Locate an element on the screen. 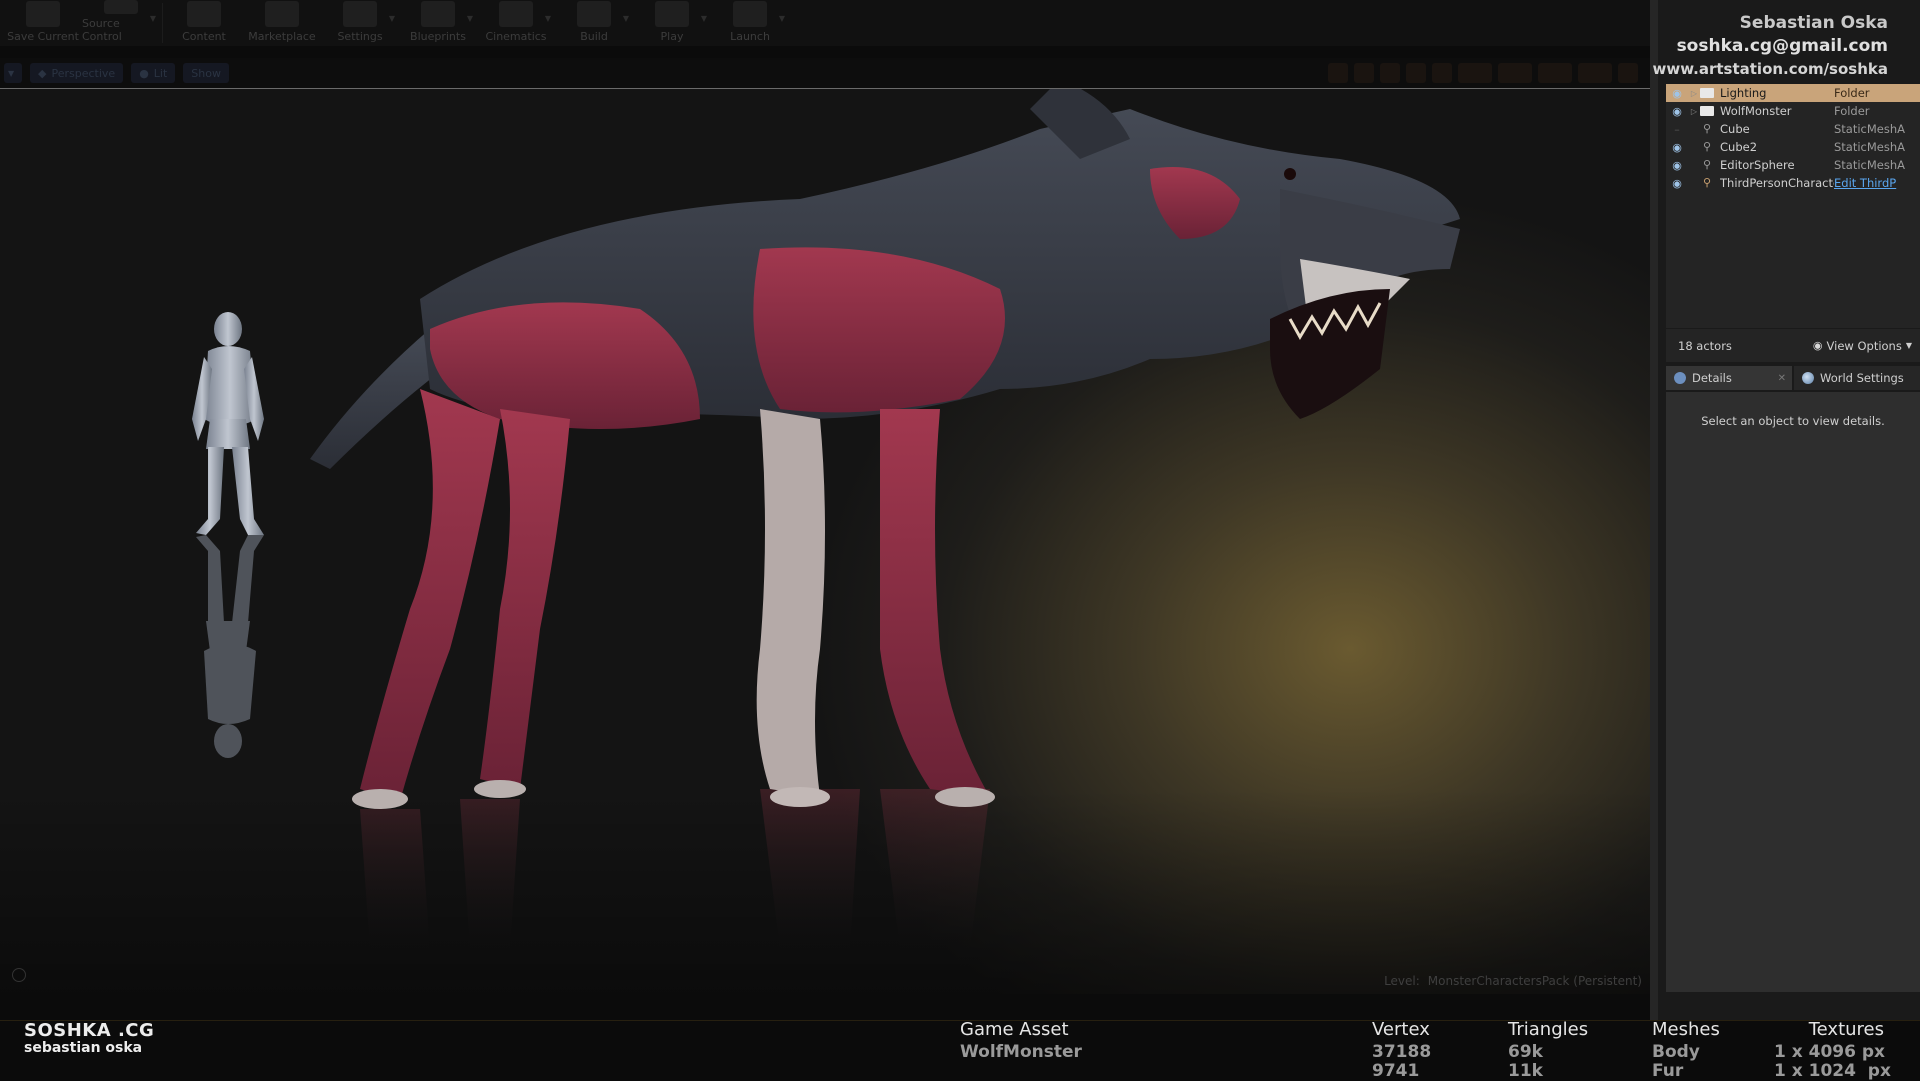 This screenshot has height=1081, width=1920. details-tab-bar: Details ✕ World Settings is located at coordinates (1793, 379).